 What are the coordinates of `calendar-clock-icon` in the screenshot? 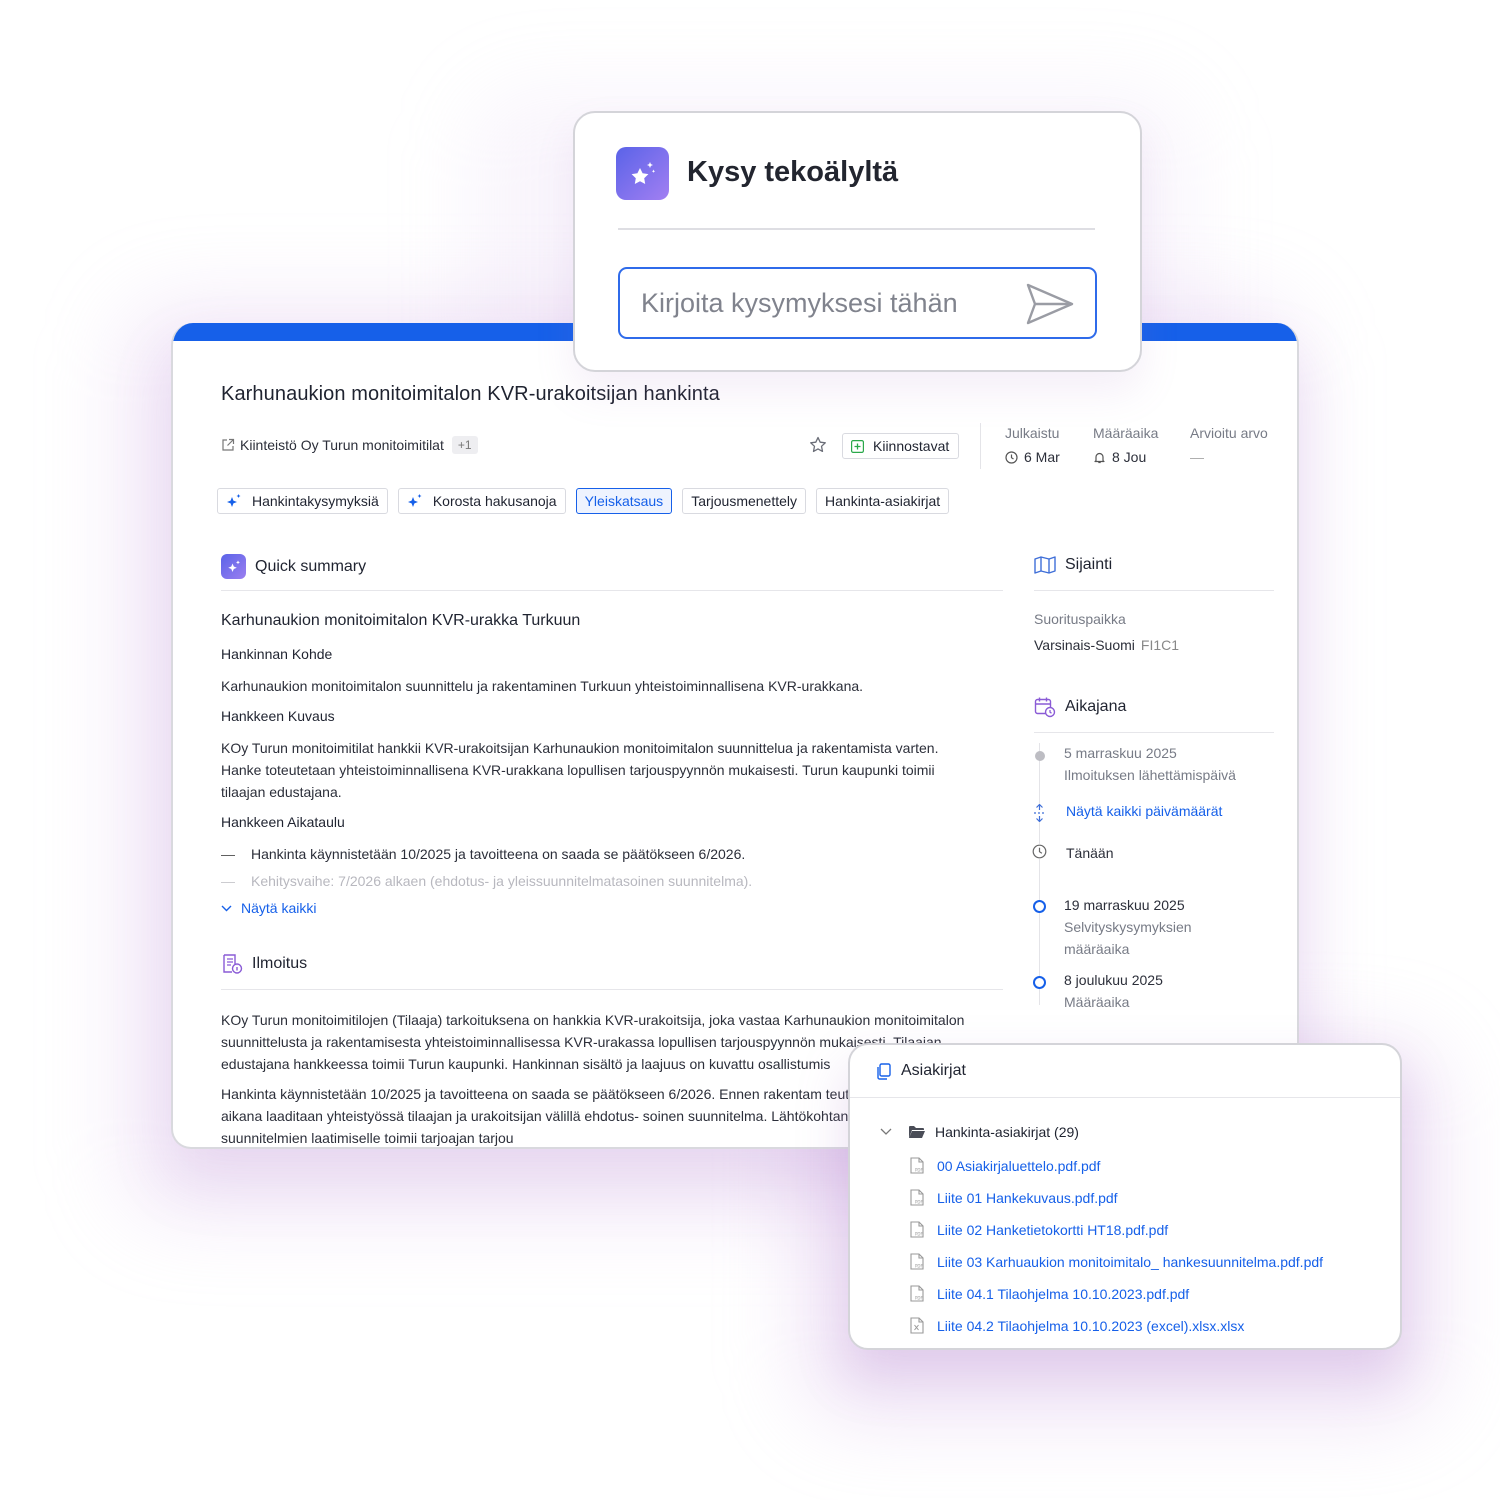 It's located at (1045, 707).